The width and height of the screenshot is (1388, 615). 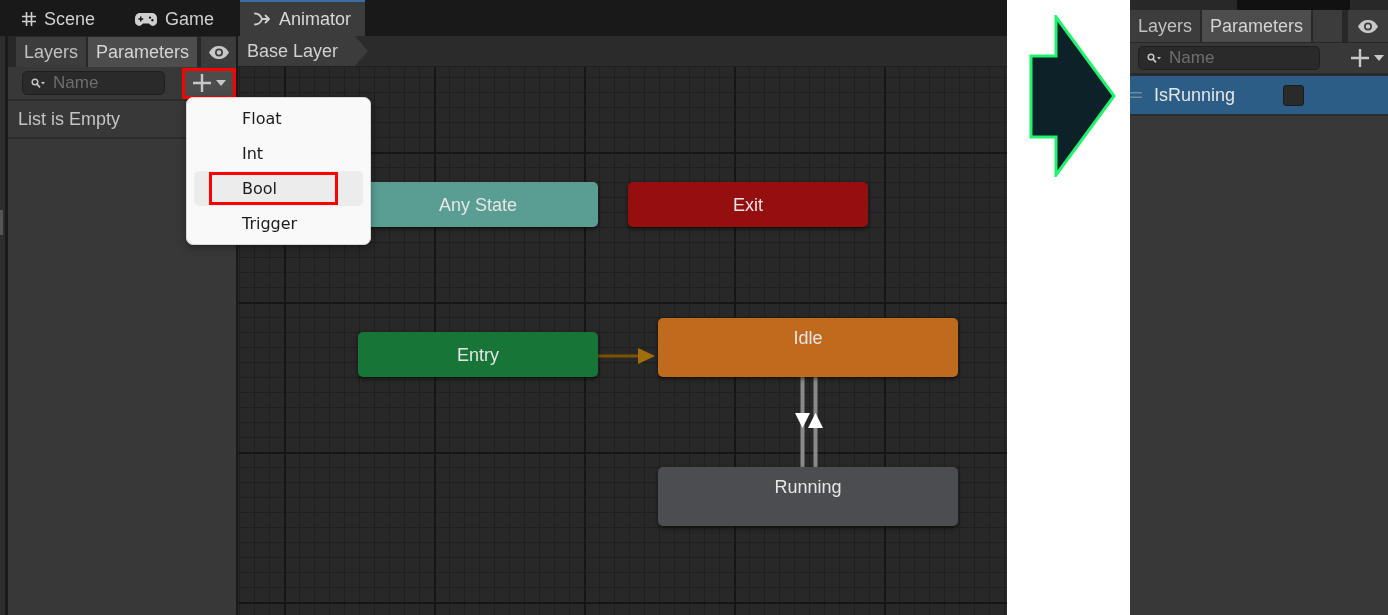 What do you see at coordinates (175, 18) in the screenshot?
I see `editor-tab: Game` at bounding box center [175, 18].